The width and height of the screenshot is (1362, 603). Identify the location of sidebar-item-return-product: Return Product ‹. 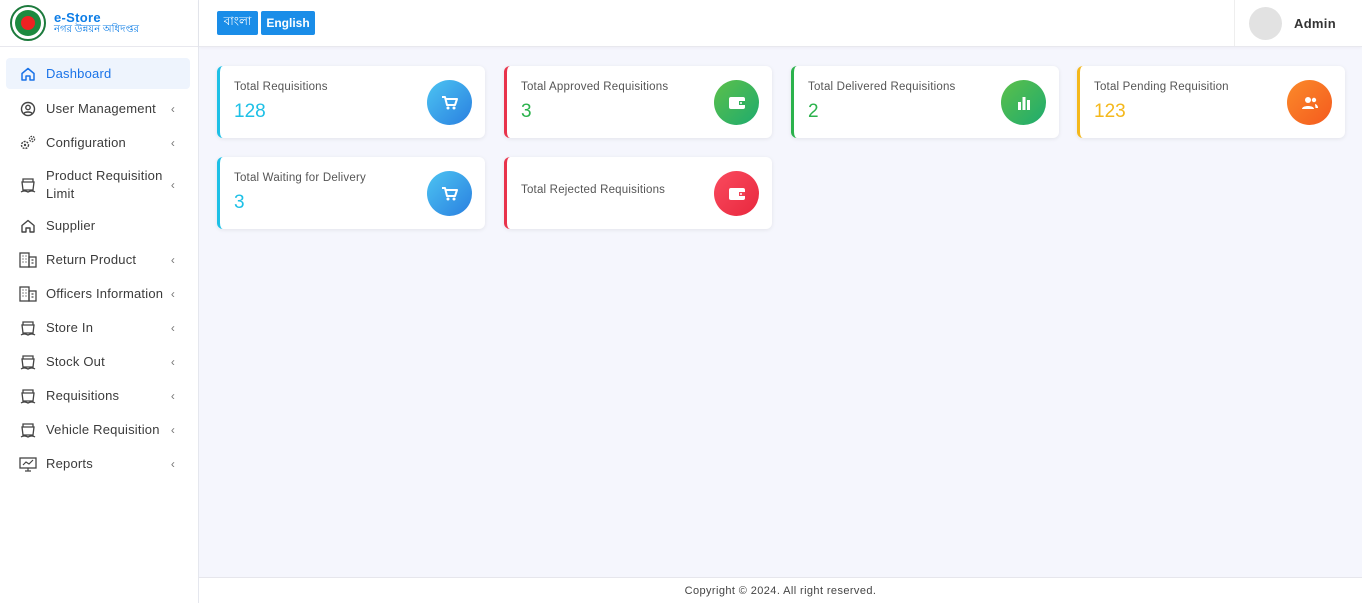
(98, 260).